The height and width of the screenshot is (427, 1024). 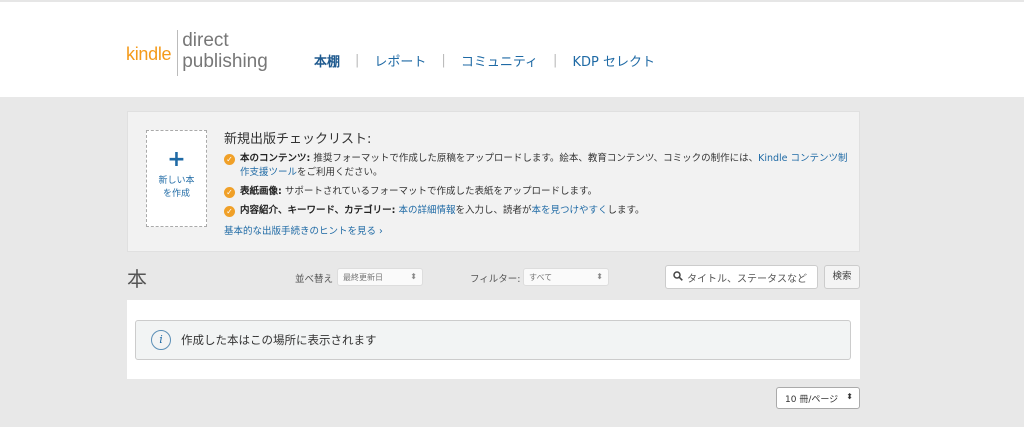 I want to click on empty-books-text: 作成した本はこの場所に表示されます, so click(x=279, y=340).